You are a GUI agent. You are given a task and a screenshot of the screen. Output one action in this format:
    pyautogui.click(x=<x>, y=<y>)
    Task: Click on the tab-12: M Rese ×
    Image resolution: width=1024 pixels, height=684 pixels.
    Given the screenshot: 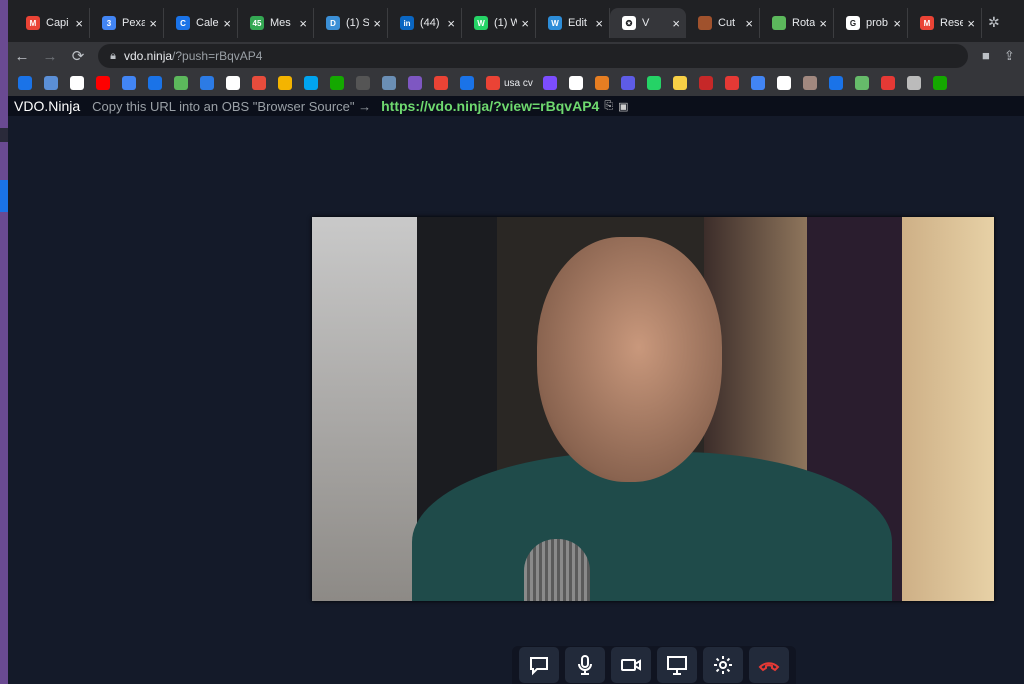 What is the action you would take?
    pyautogui.click(x=945, y=23)
    